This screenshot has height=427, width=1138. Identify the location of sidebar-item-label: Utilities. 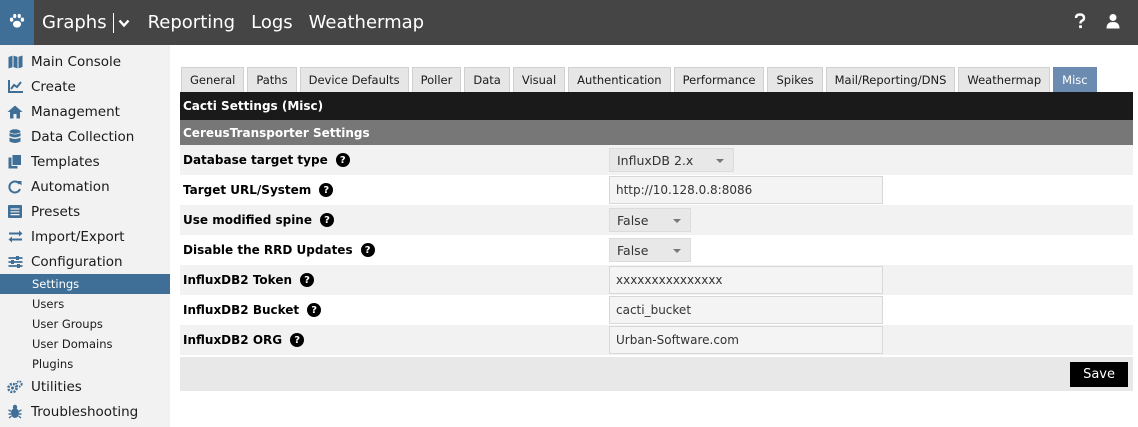
(56, 386).